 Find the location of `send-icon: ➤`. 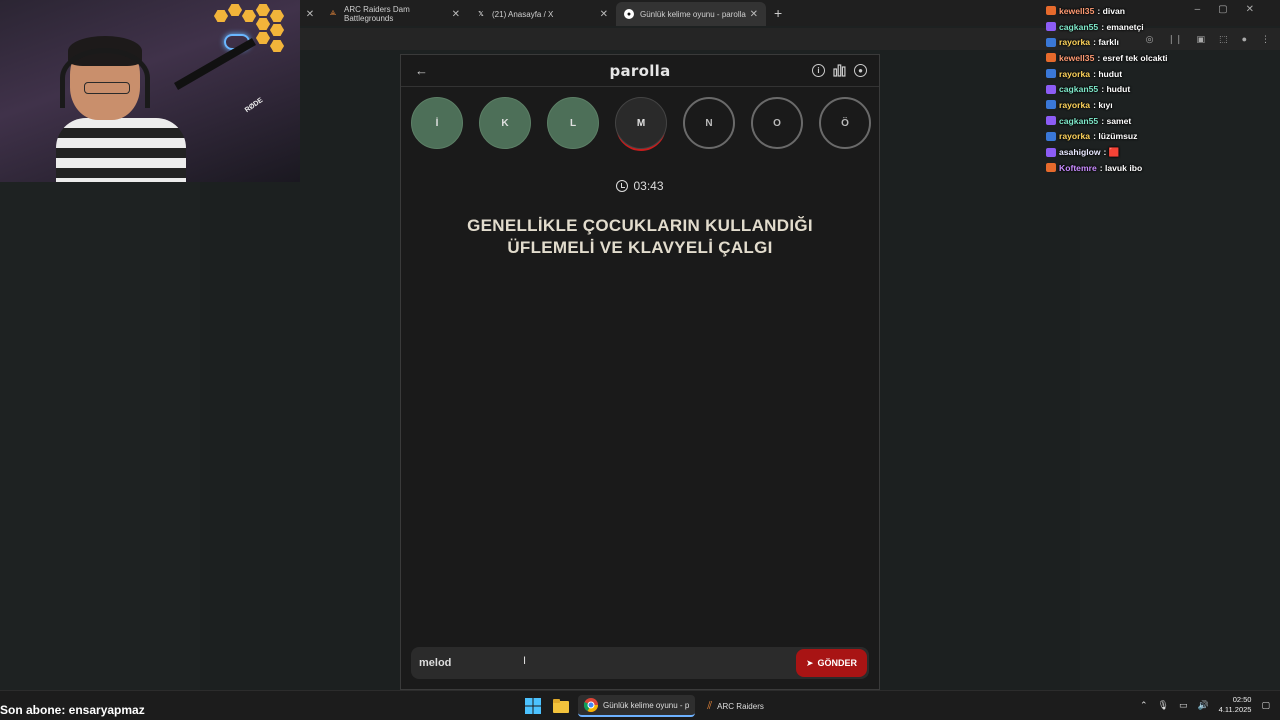

send-icon: ➤ is located at coordinates (809, 662).